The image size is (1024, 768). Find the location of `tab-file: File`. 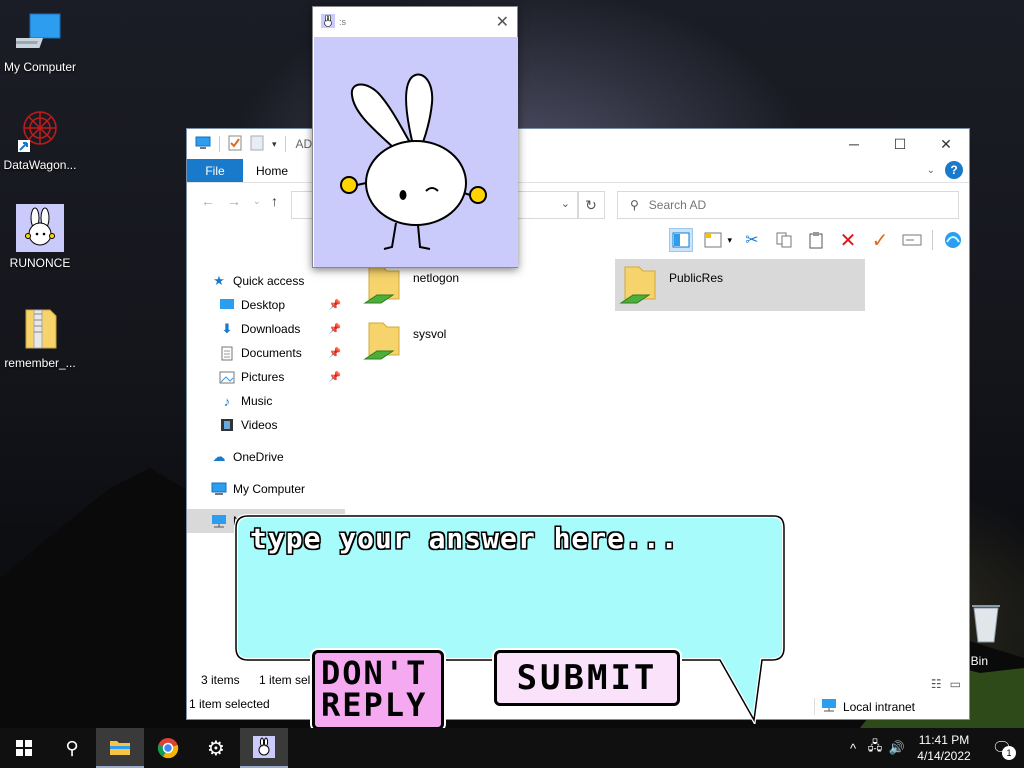

tab-file: File is located at coordinates (215, 170).